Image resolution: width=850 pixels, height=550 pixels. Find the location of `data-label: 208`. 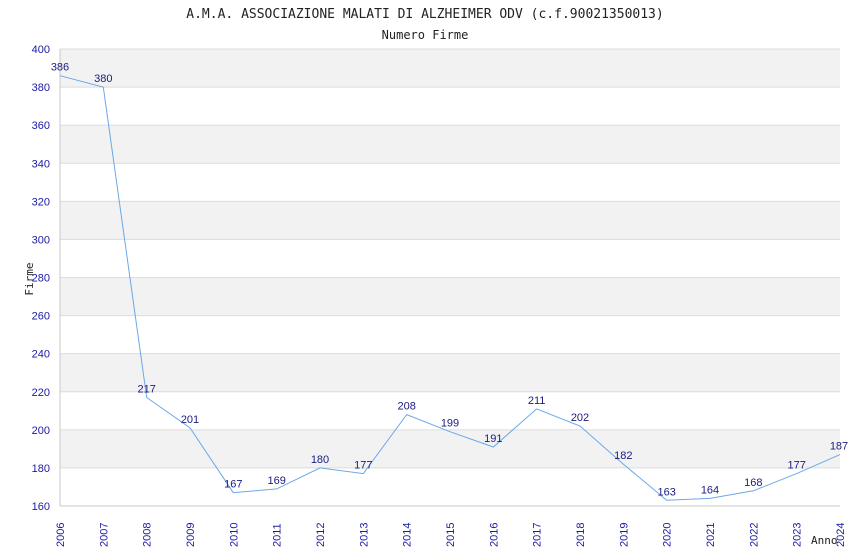

data-label: 208 is located at coordinates (406, 407).